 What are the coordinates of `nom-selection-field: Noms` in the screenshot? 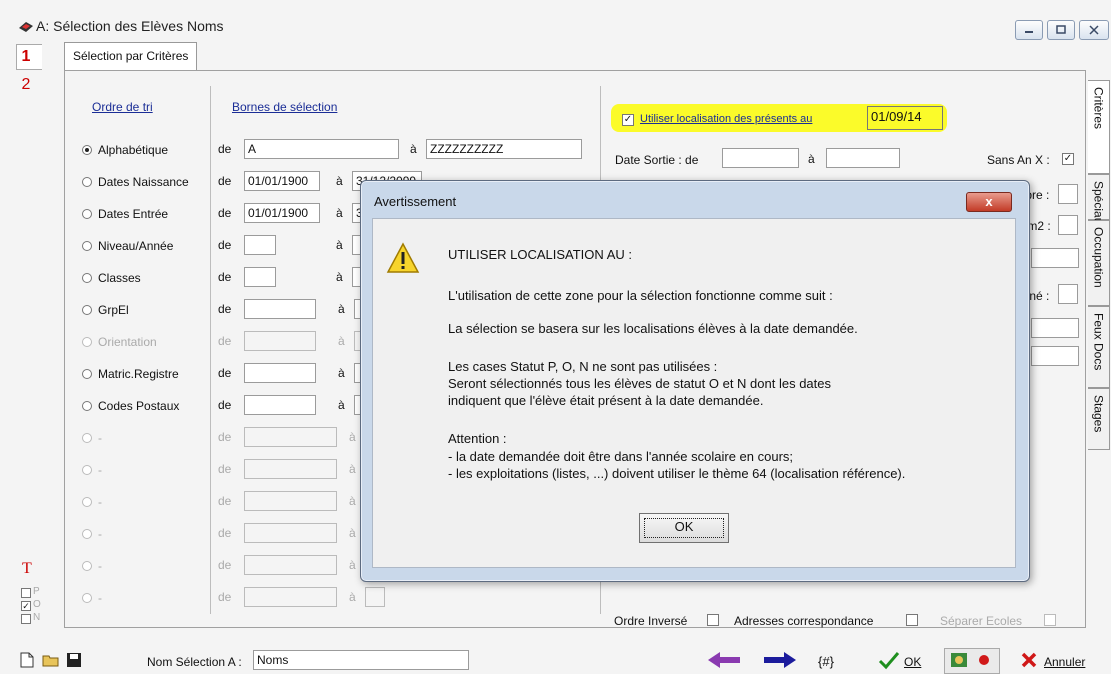 It's located at (361, 660).